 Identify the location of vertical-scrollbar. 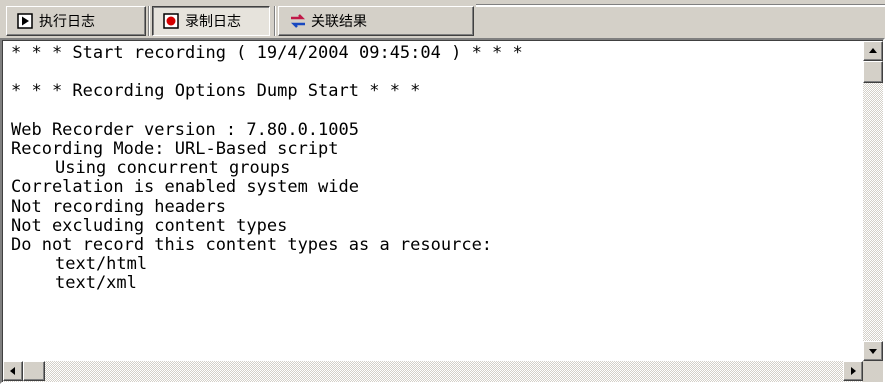
(873, 201).